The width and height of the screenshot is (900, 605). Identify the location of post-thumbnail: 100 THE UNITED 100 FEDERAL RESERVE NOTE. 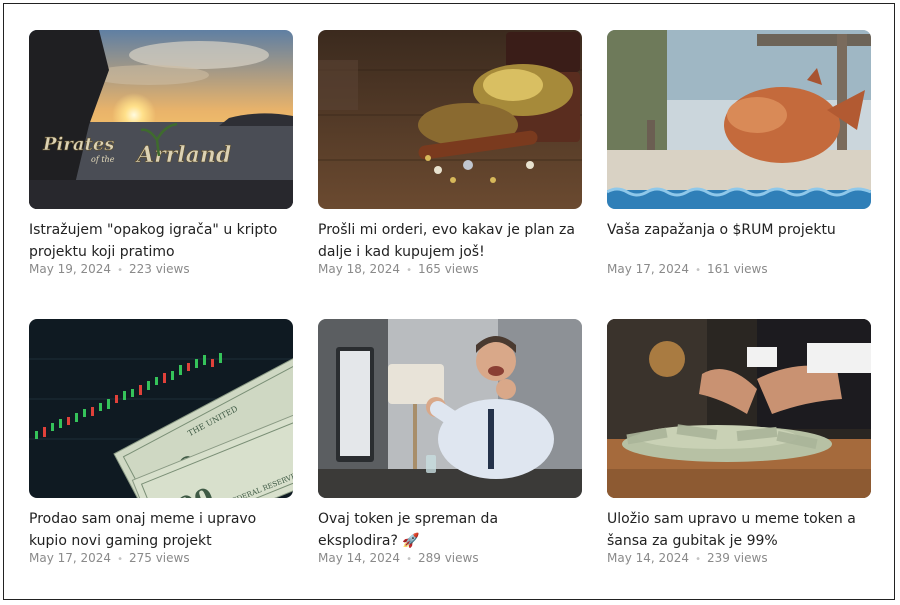
(161, 408).